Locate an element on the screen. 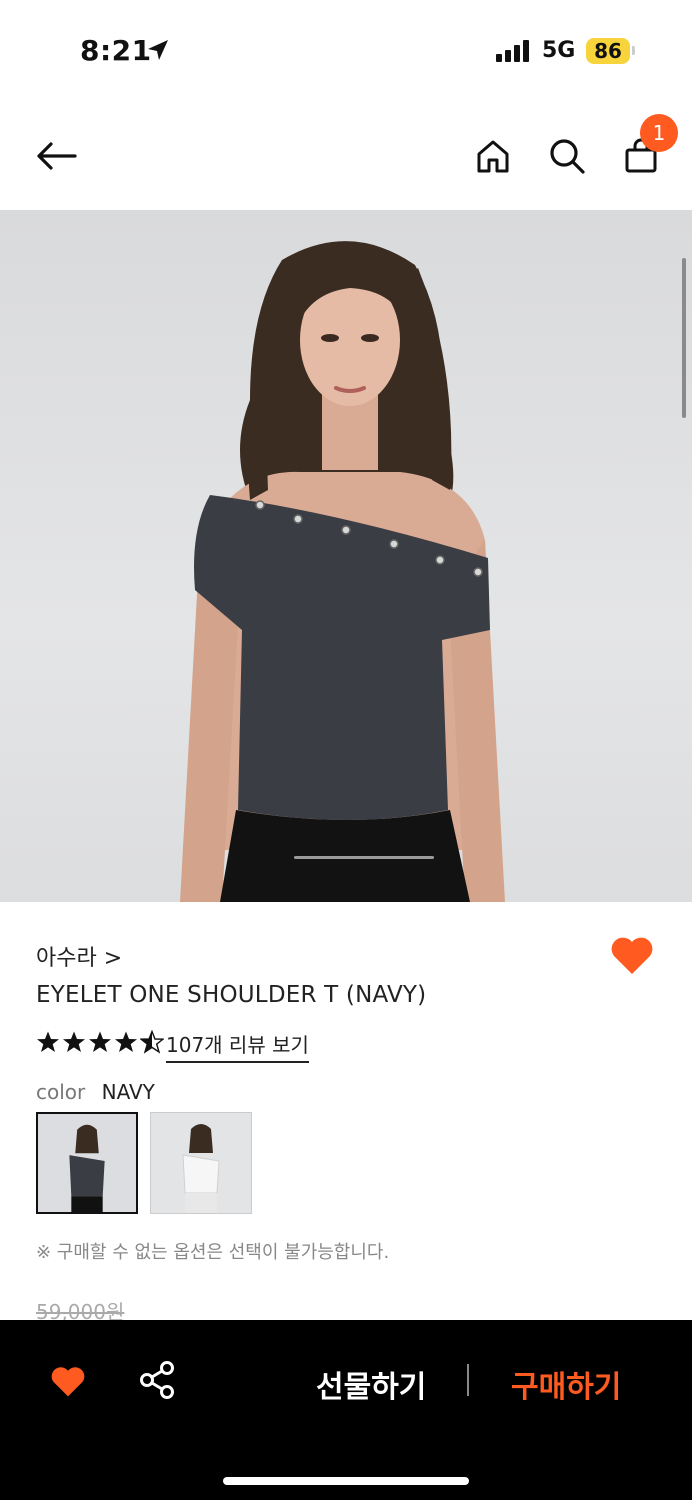  color-option-row: color NAVY is located at coordinates (95, 1092).